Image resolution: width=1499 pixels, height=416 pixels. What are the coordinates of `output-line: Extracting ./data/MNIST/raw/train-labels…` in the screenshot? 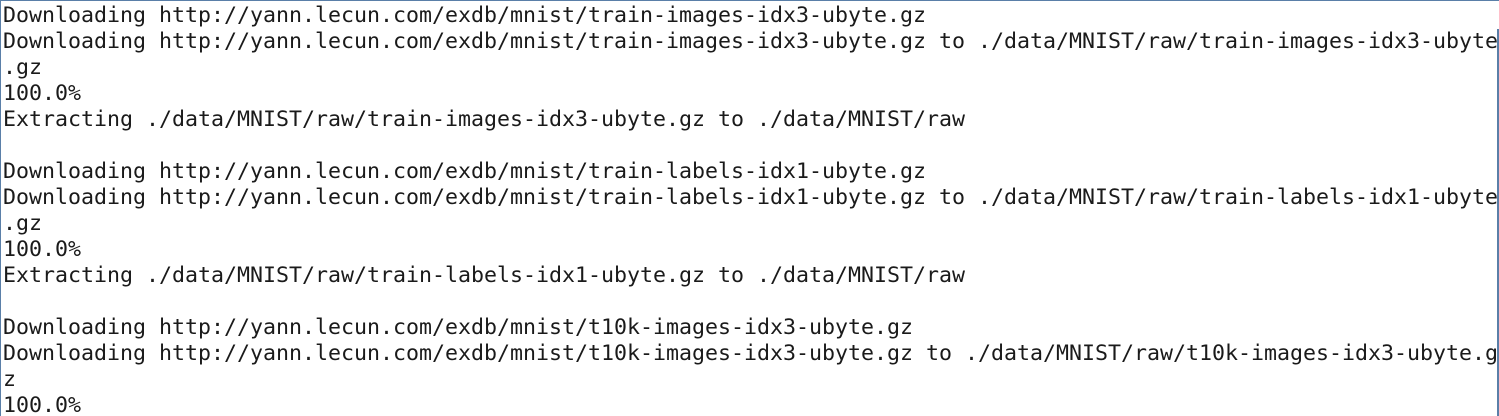 It's located at (484, 275).